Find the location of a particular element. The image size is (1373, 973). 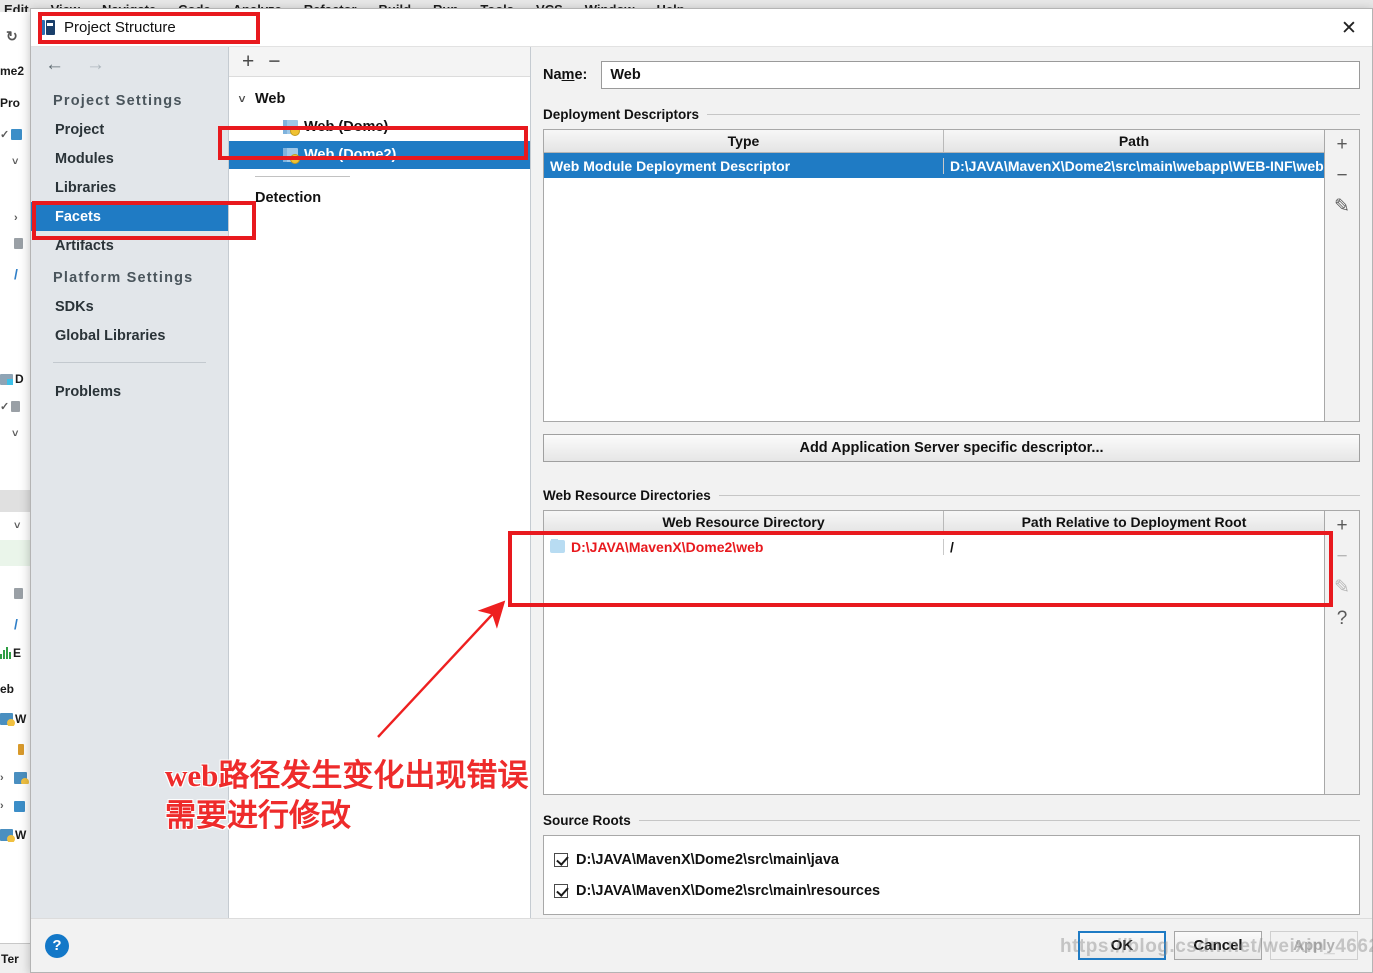

ide-tree-row-8: ˅ is located at coordinates (15, 526).